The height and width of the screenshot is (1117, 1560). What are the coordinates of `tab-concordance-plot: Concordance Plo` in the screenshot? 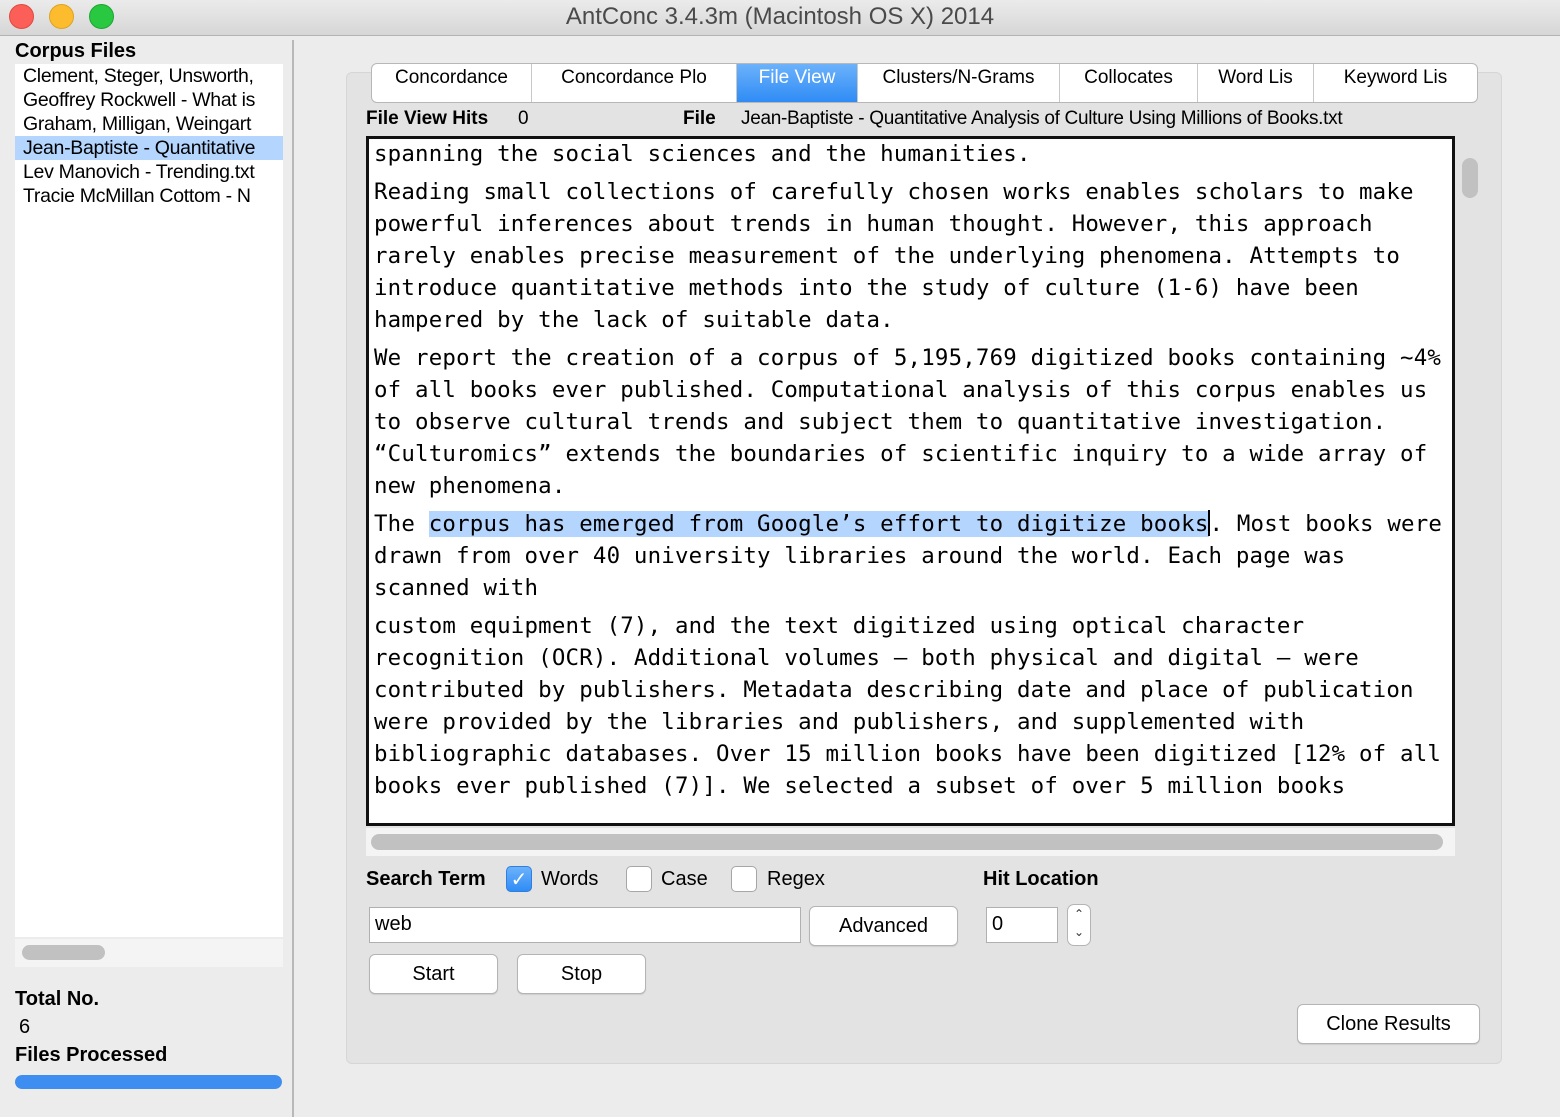 It's located at (634, 83).